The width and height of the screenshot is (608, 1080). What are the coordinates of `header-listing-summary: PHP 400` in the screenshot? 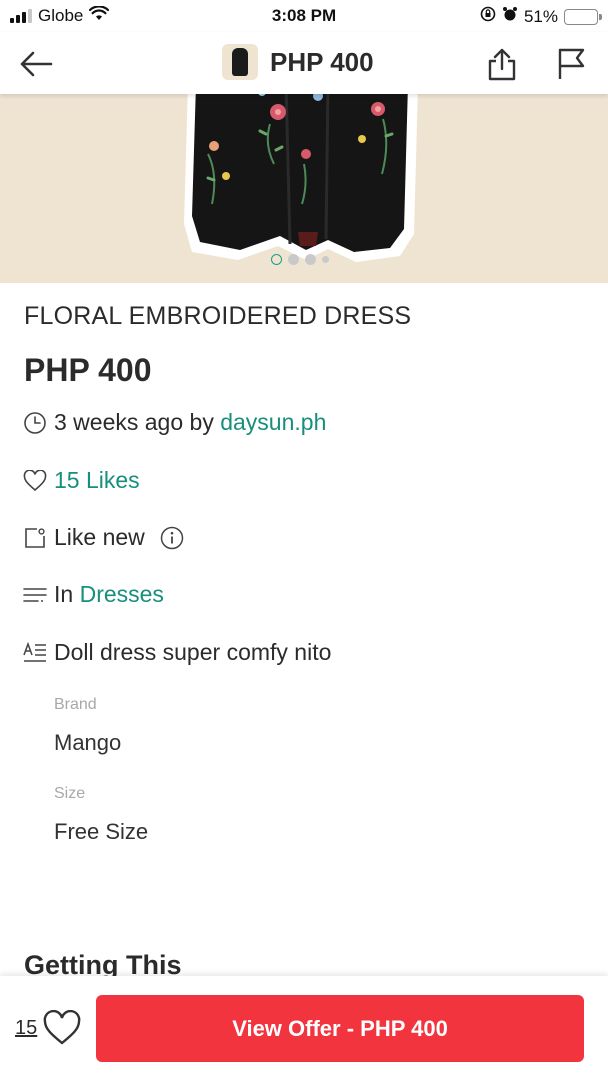 It's located at (298, 62).